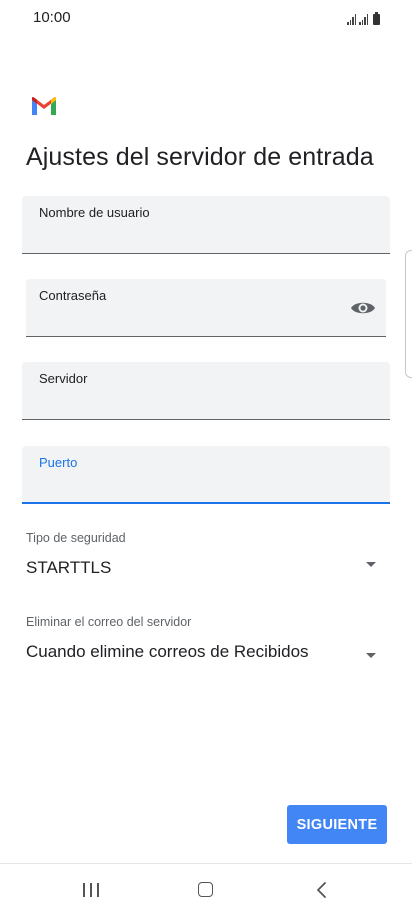 The width and height of the screenshot is (412, 915). Describe the element at coordinates (73, 295) in the screenshot. I see `password-label: Contraseña` at that location.